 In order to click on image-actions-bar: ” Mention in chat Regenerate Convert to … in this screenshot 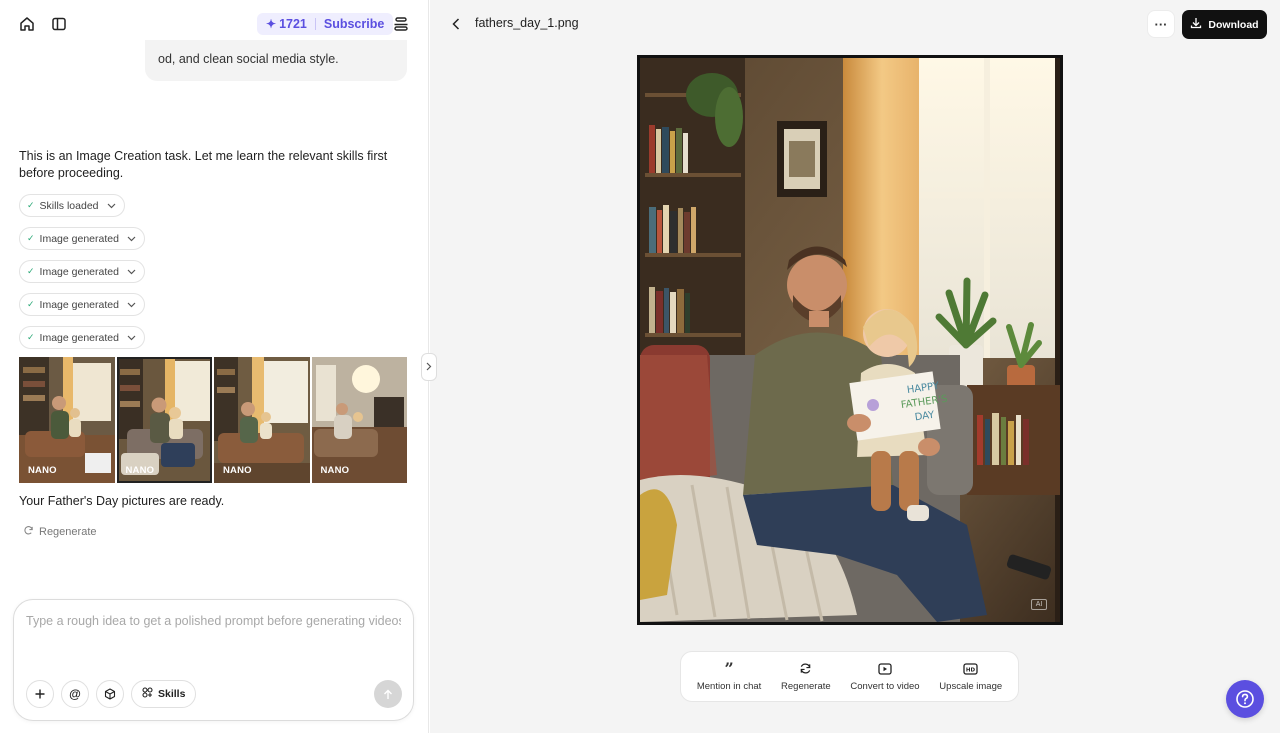, I will do `click(849, 676)`.